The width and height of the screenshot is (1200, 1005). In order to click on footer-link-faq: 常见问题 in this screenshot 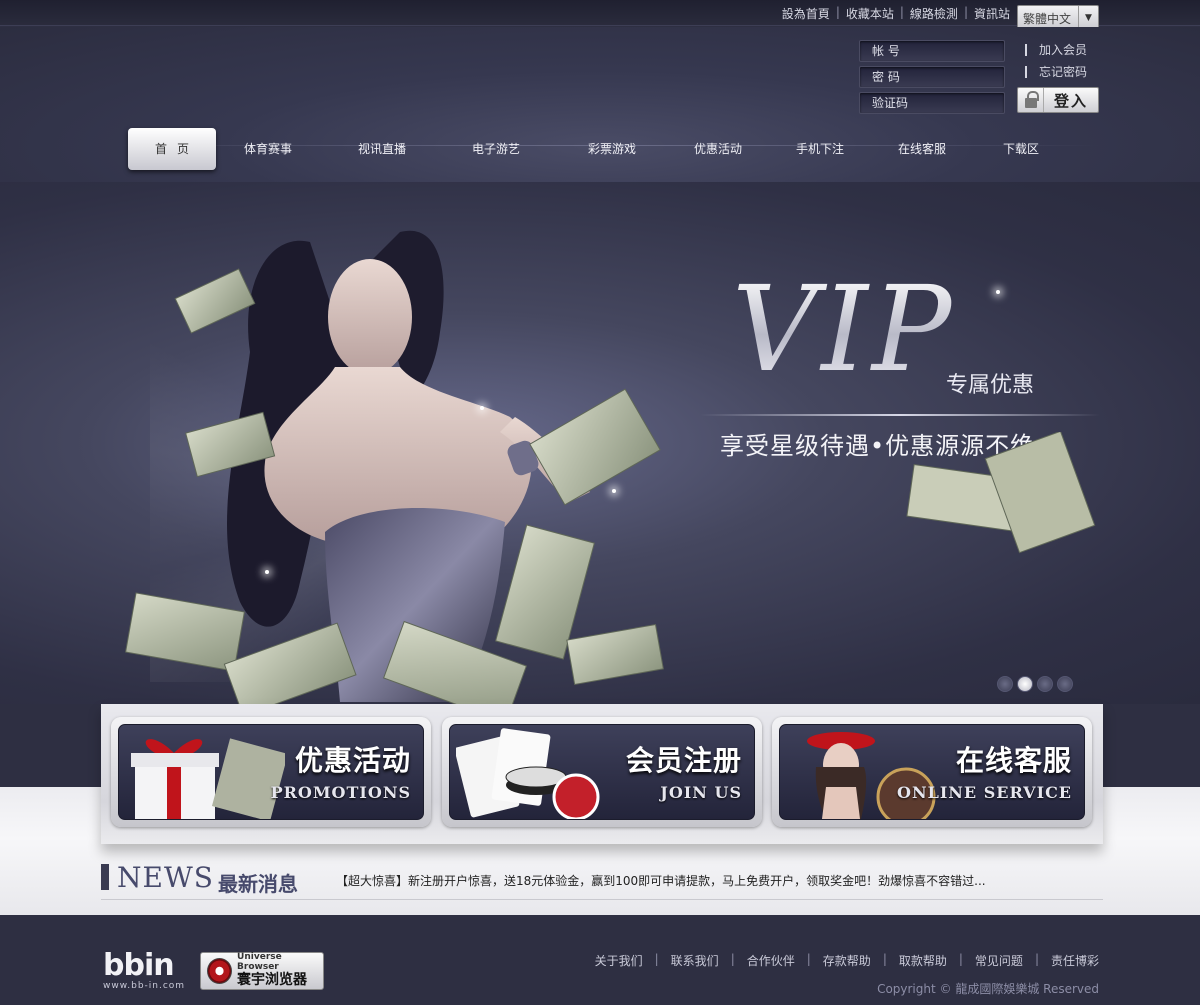, I will do `click(999, 960)`.